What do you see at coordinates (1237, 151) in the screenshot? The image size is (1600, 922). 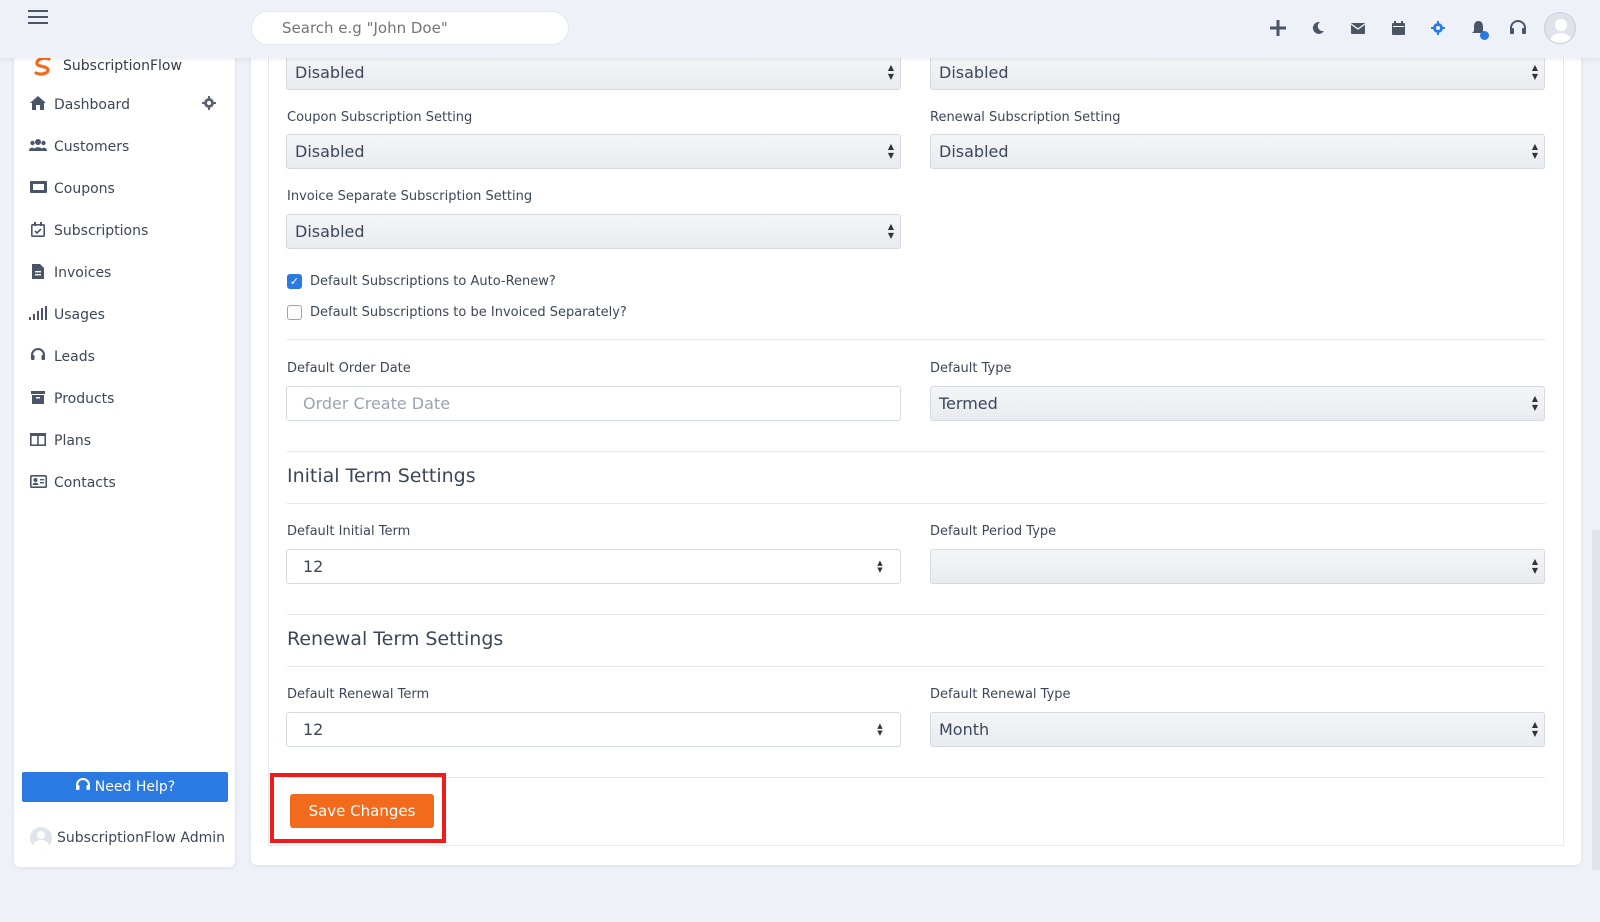 I see `renewal-setting-select: Disabled ▲ ▼` at bounding box center [1237, 151].